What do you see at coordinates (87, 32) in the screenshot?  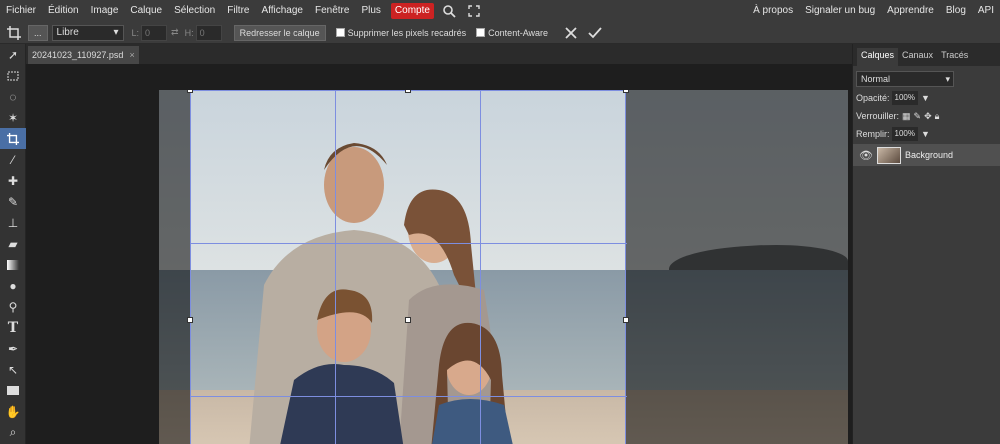 I see `ratio-select: Libre` at bounding box center [87, 32].